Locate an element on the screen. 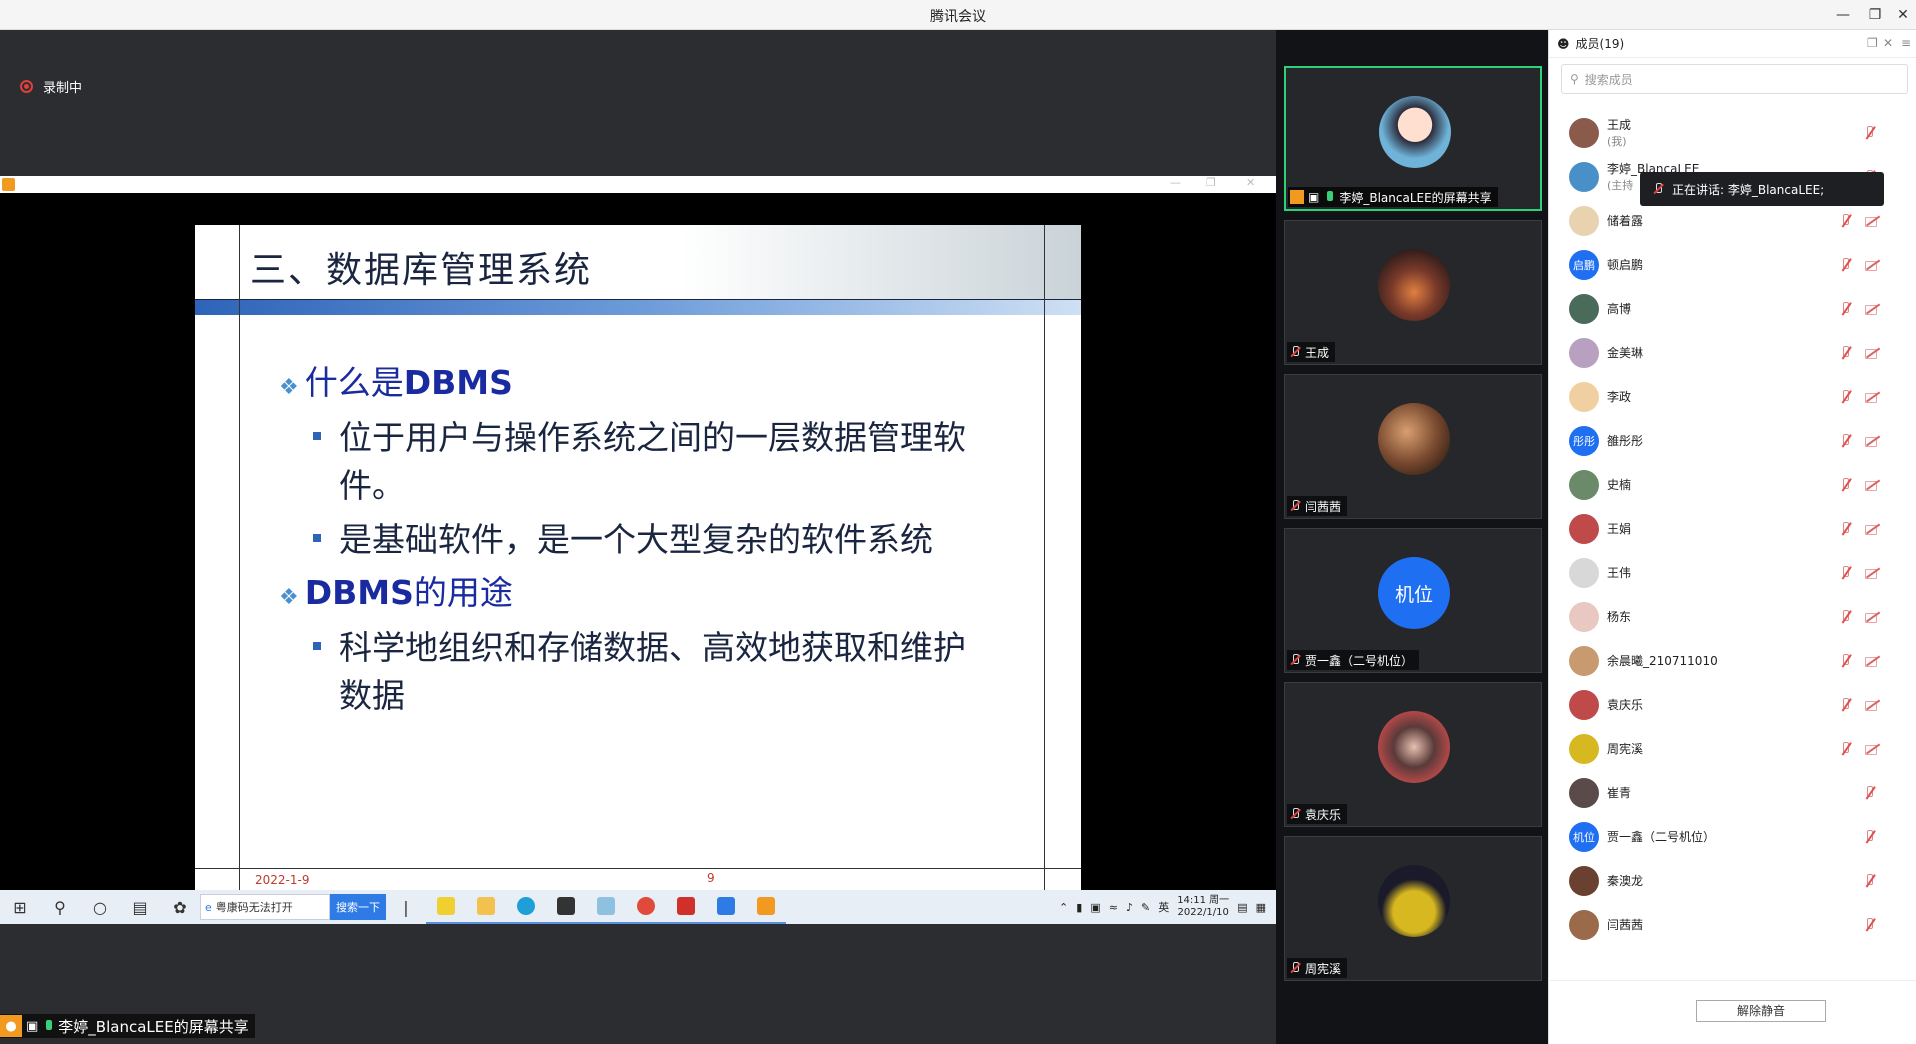  video-tile: 机位 贾一鑫（二号机位） is located at coordinates (1413, 600).